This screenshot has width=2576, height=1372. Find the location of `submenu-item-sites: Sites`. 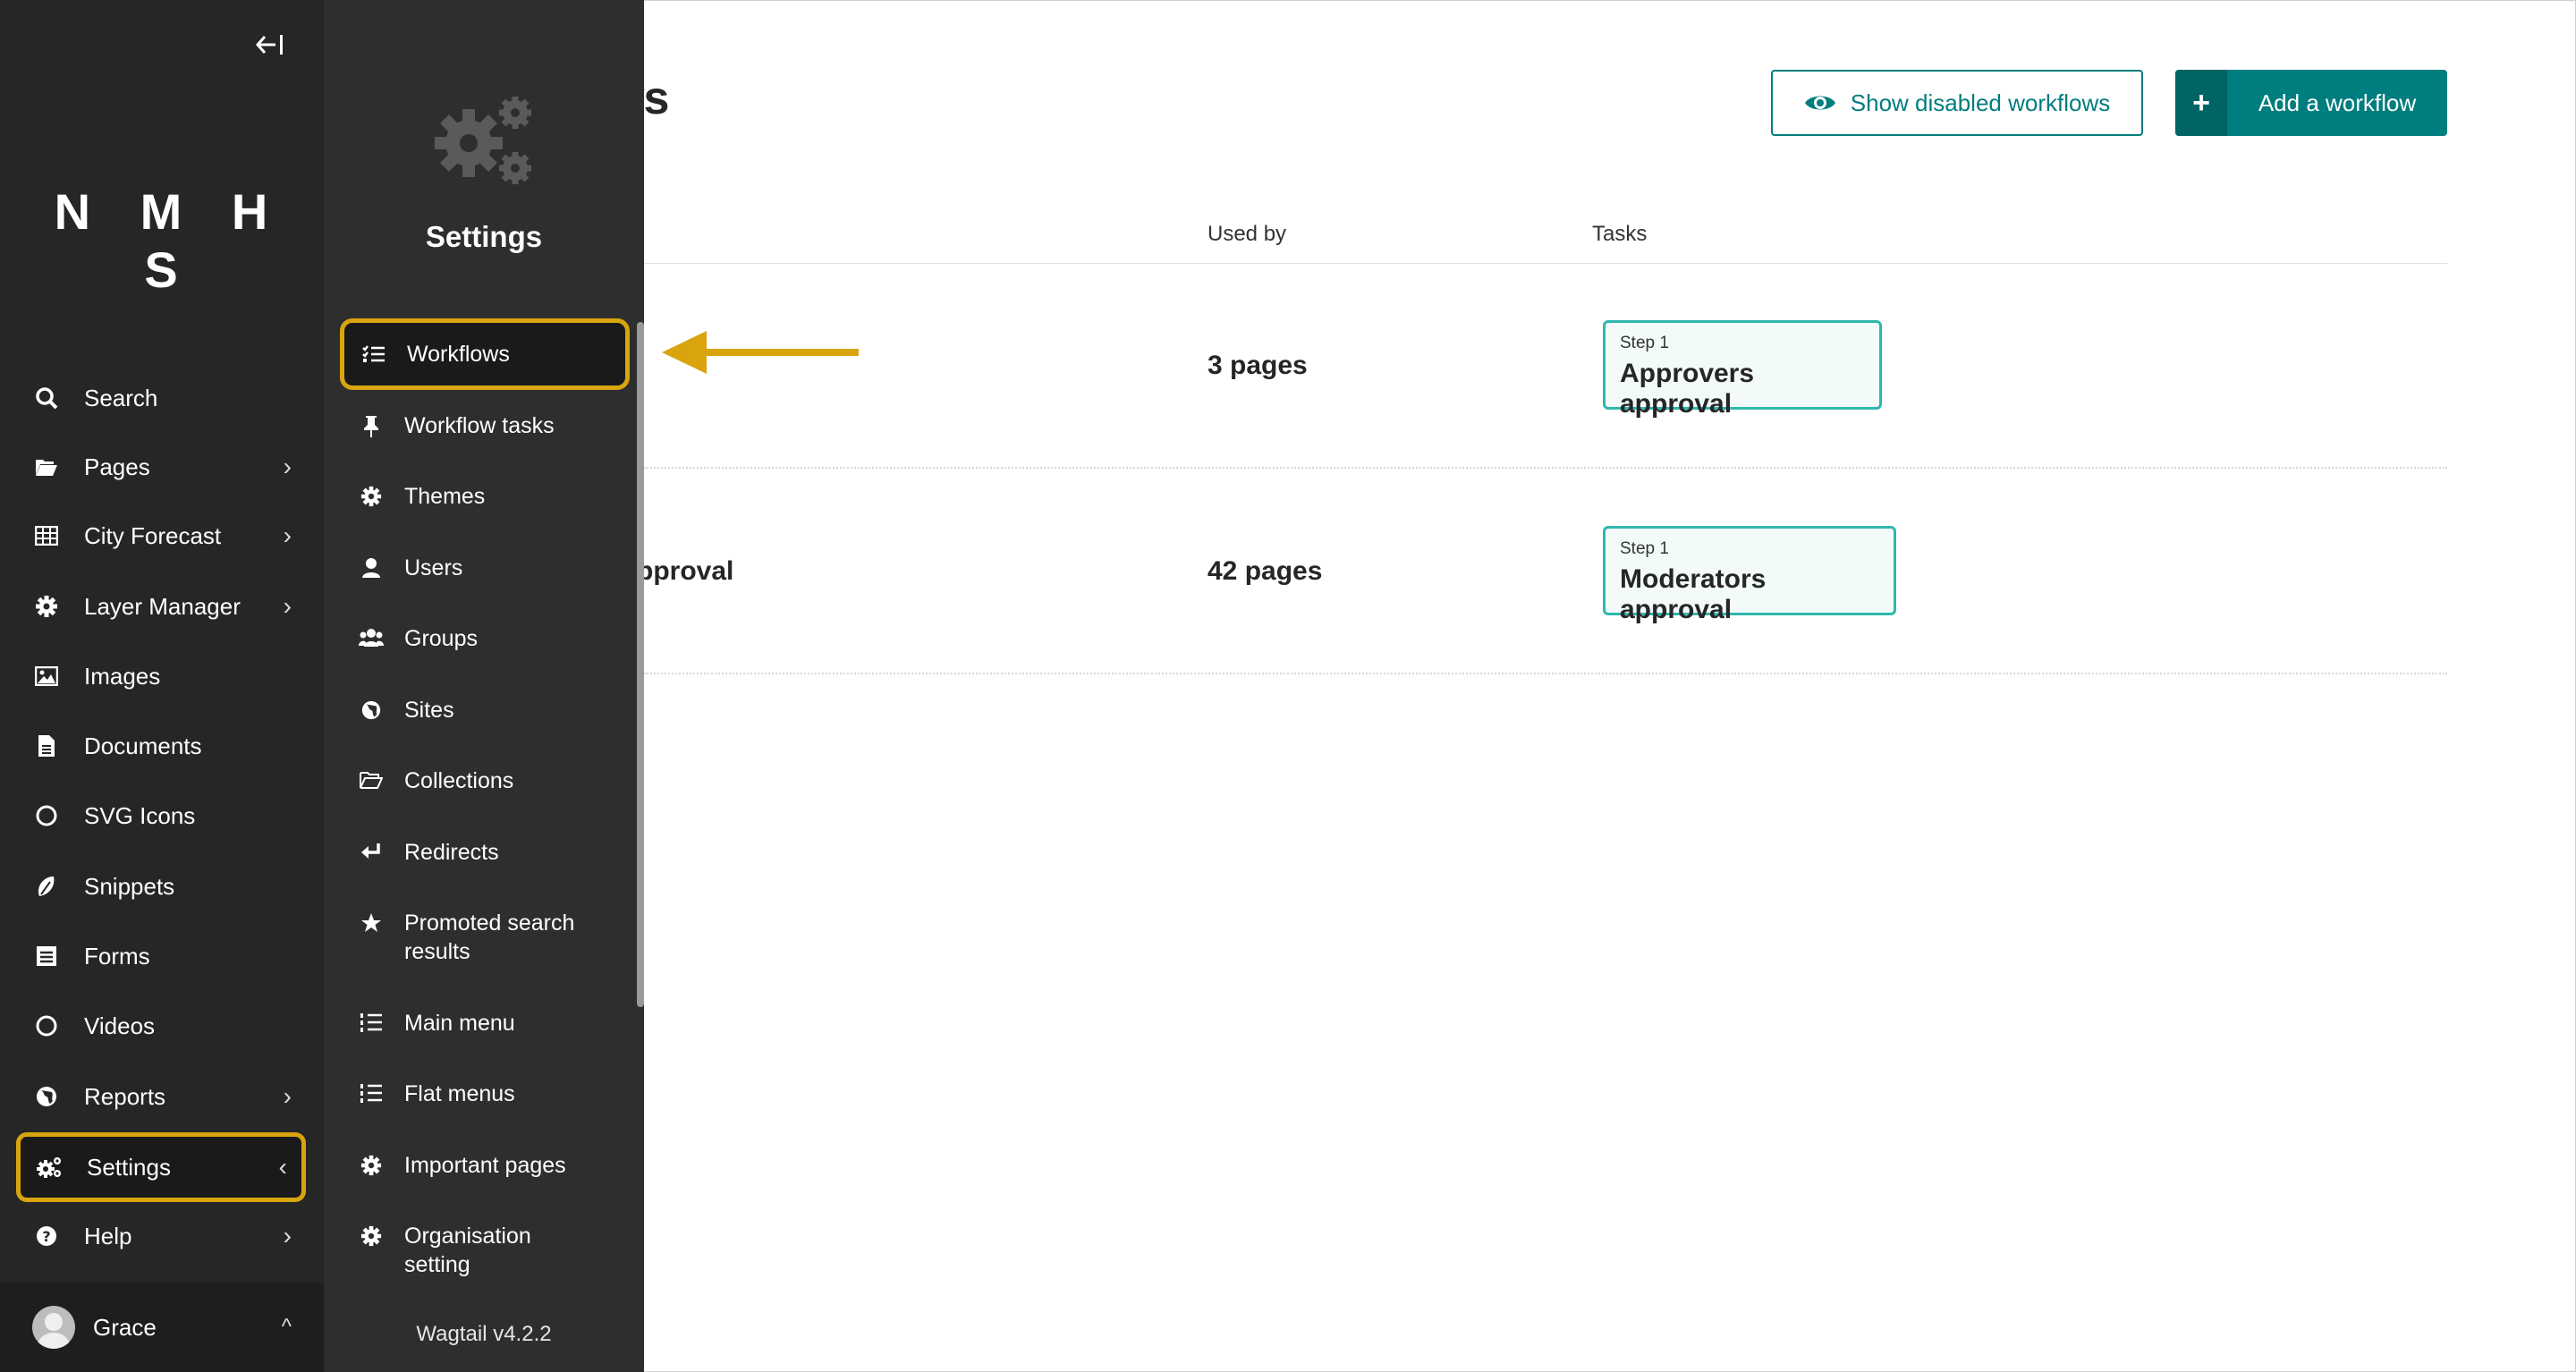

submenu-item-sites: Sites is located at coordinates (482, 710).